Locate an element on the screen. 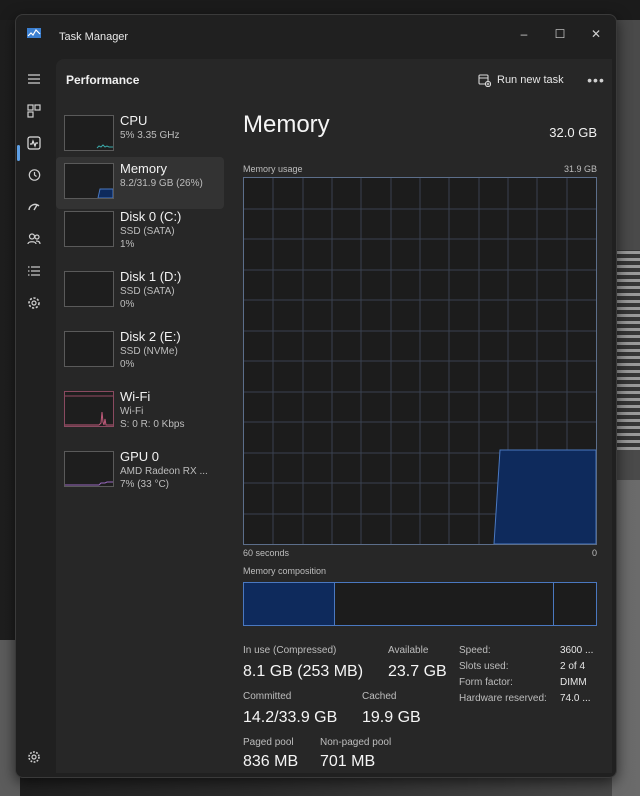 This screenshot has width=640, height=796. memory-usage-max: 31.9 GB is located at coordinates (580, 169).